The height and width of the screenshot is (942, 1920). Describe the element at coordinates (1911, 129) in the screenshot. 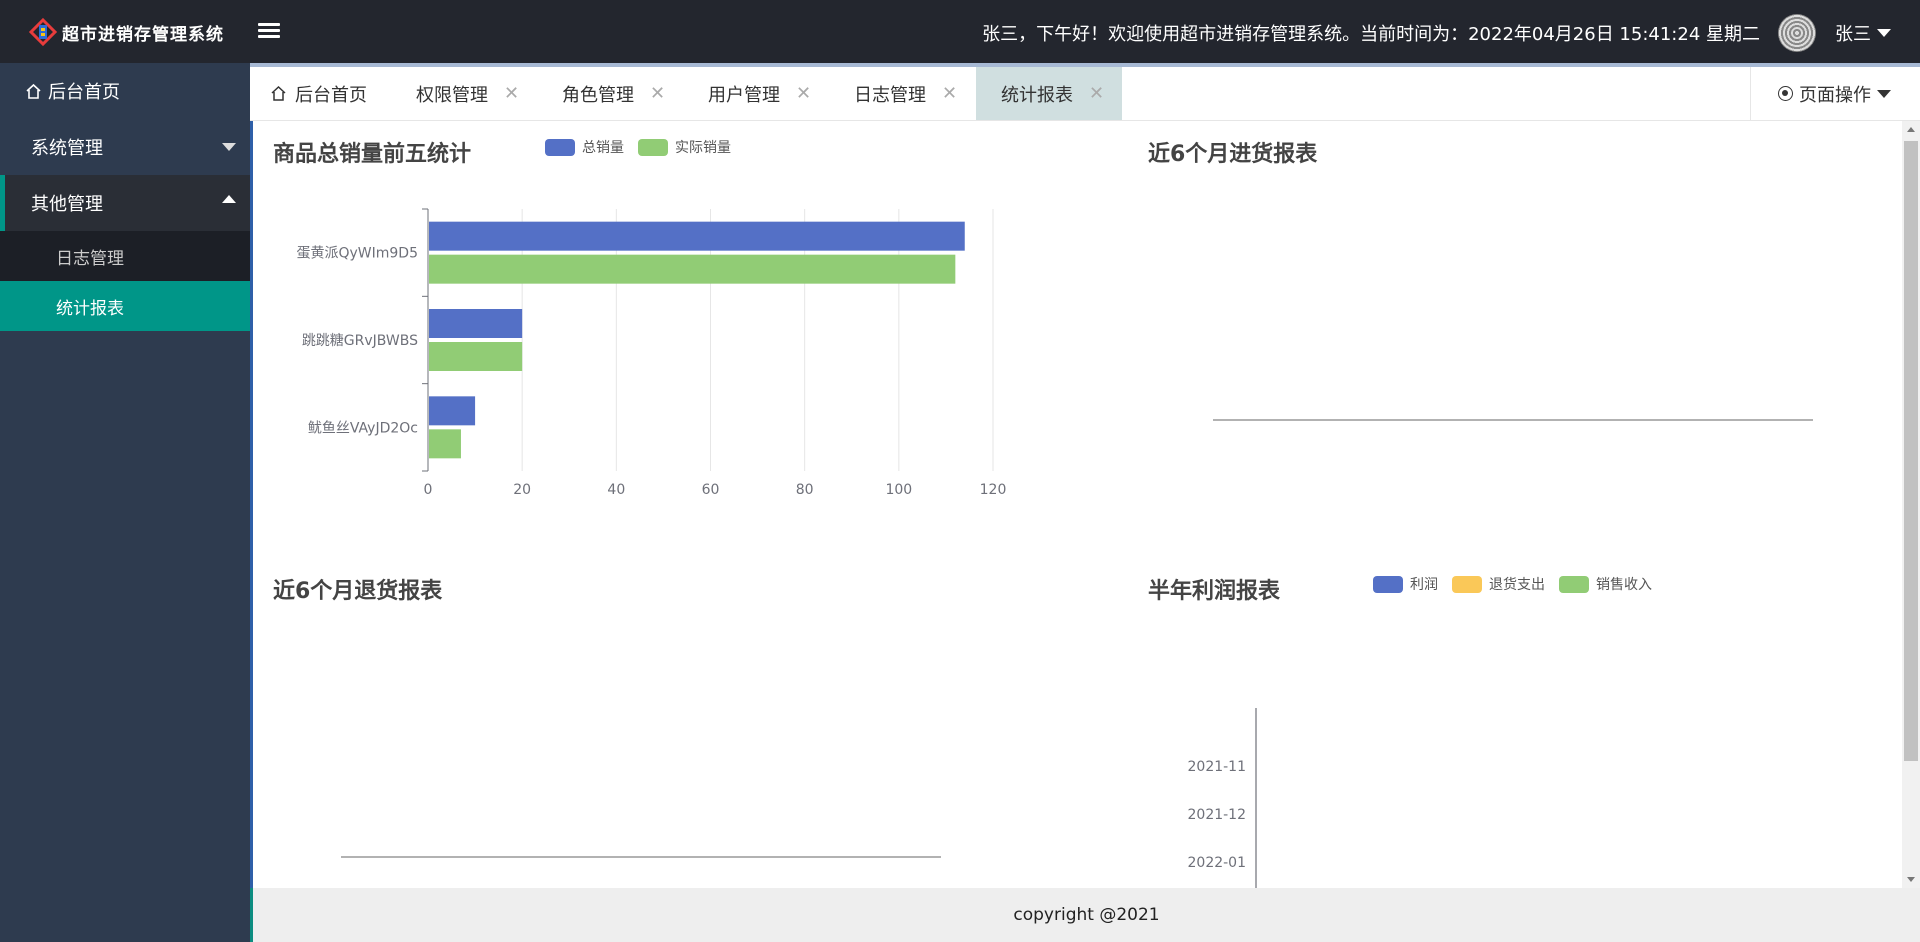

I see `scroll-up-icon` at that location.